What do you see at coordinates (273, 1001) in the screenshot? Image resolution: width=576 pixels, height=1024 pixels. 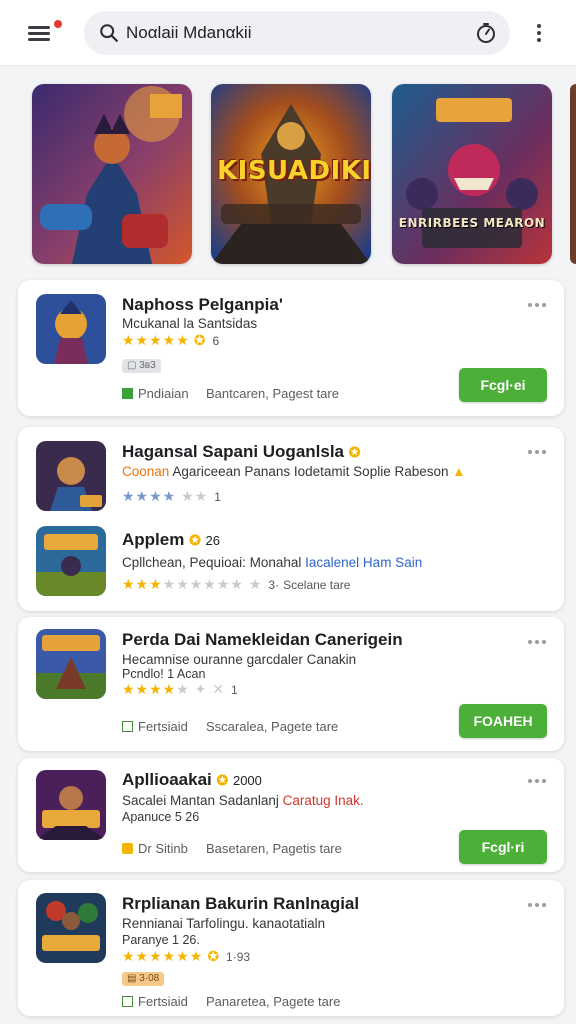 I see `publisher-meta: Panaretea, Pagete tare` at bounding box center [273, 1001].